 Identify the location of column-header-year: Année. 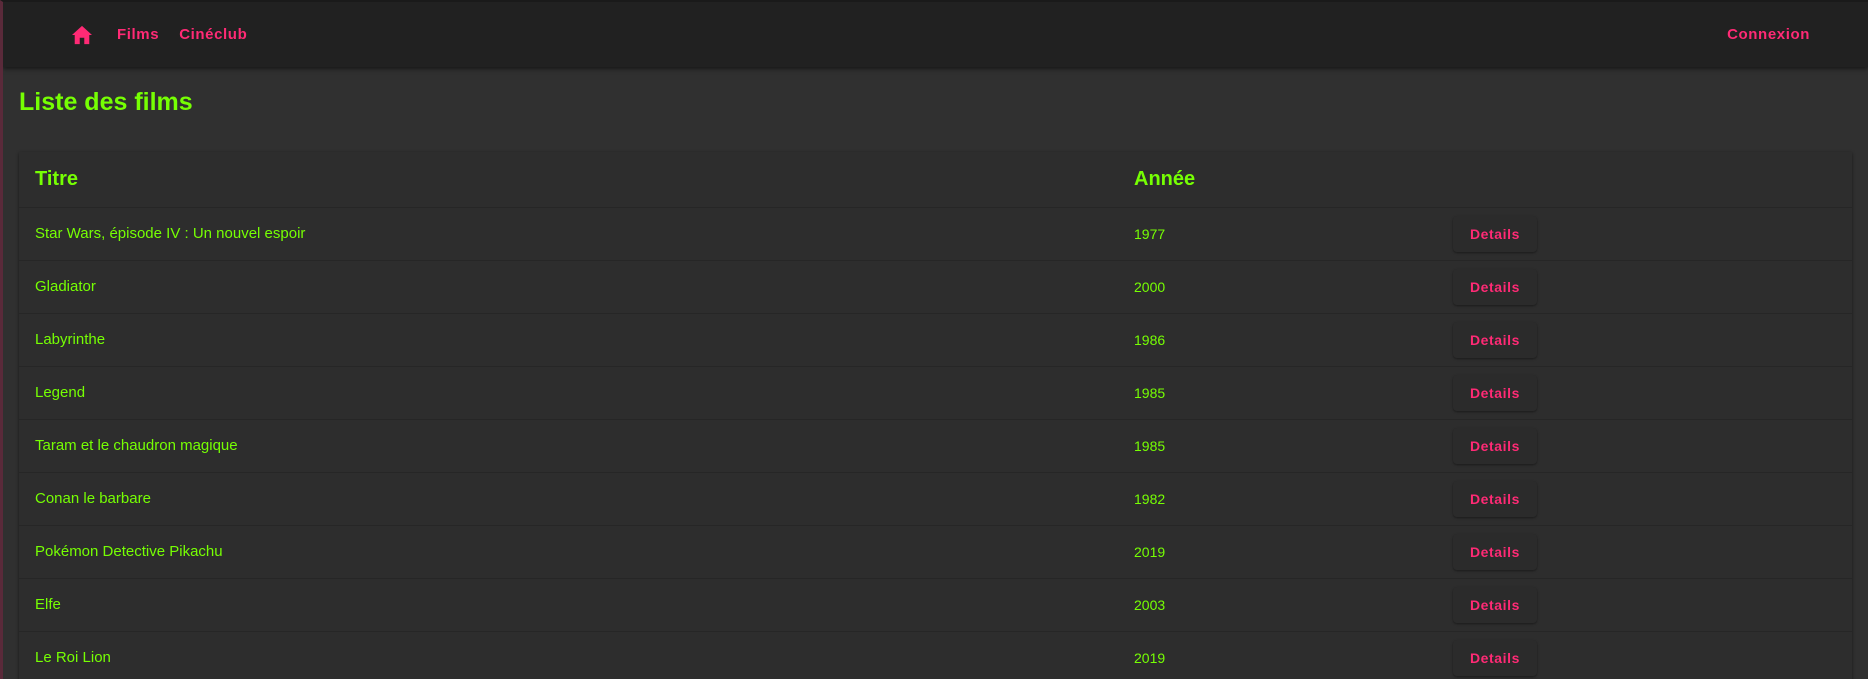
(1165, 179).